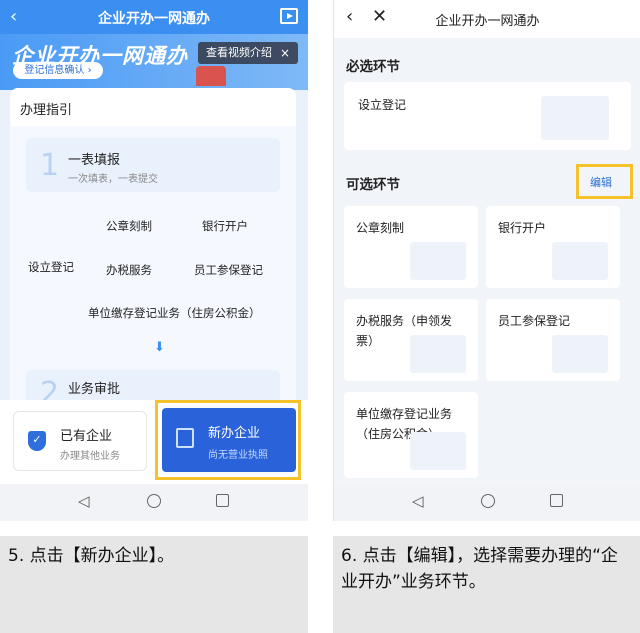 This screenshot has width=640, height=633. Describe the element at coordinates (174, 313) in the screenshot. I see `flow-fund: 单位缴存登记业务（住房公积金）` at that location.